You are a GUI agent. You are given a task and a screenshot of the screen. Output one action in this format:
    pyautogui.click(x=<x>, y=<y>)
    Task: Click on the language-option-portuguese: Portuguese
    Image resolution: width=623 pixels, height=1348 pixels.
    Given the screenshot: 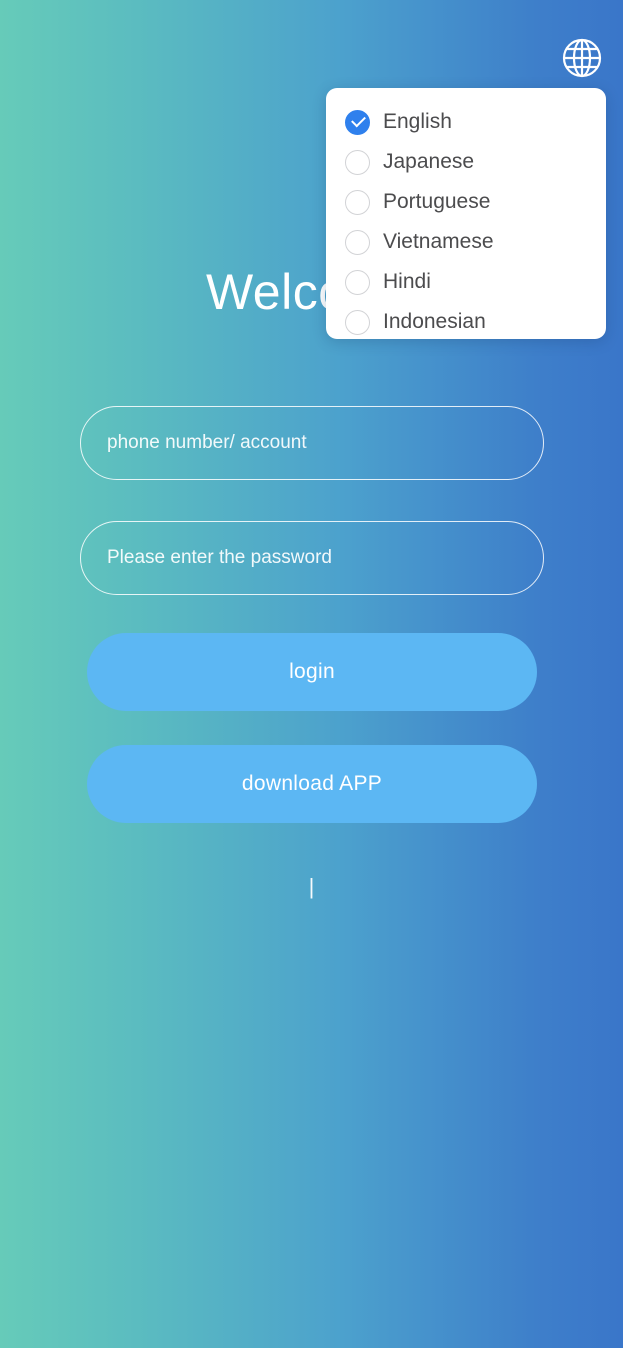 What is the action you would take?
    pyautogui.click(x=466, y=202)
    